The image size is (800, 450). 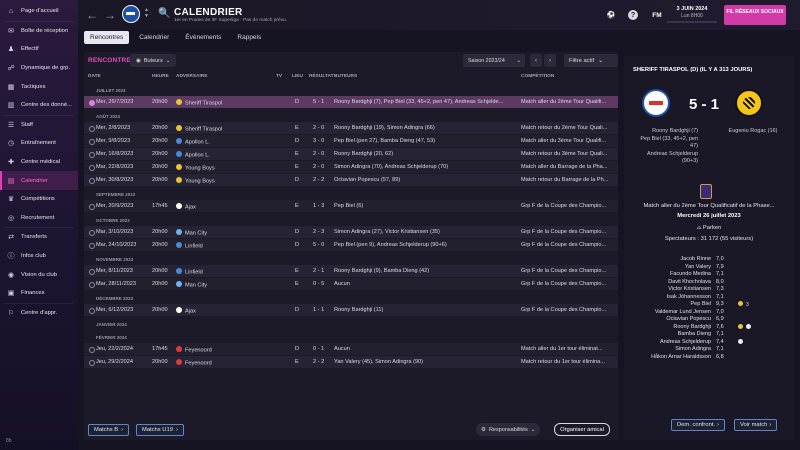 What do you see at coordinates (695, 259) in the screenshot?
I see `player-name: Jacob Rinne` at bounding box center [695, 259].